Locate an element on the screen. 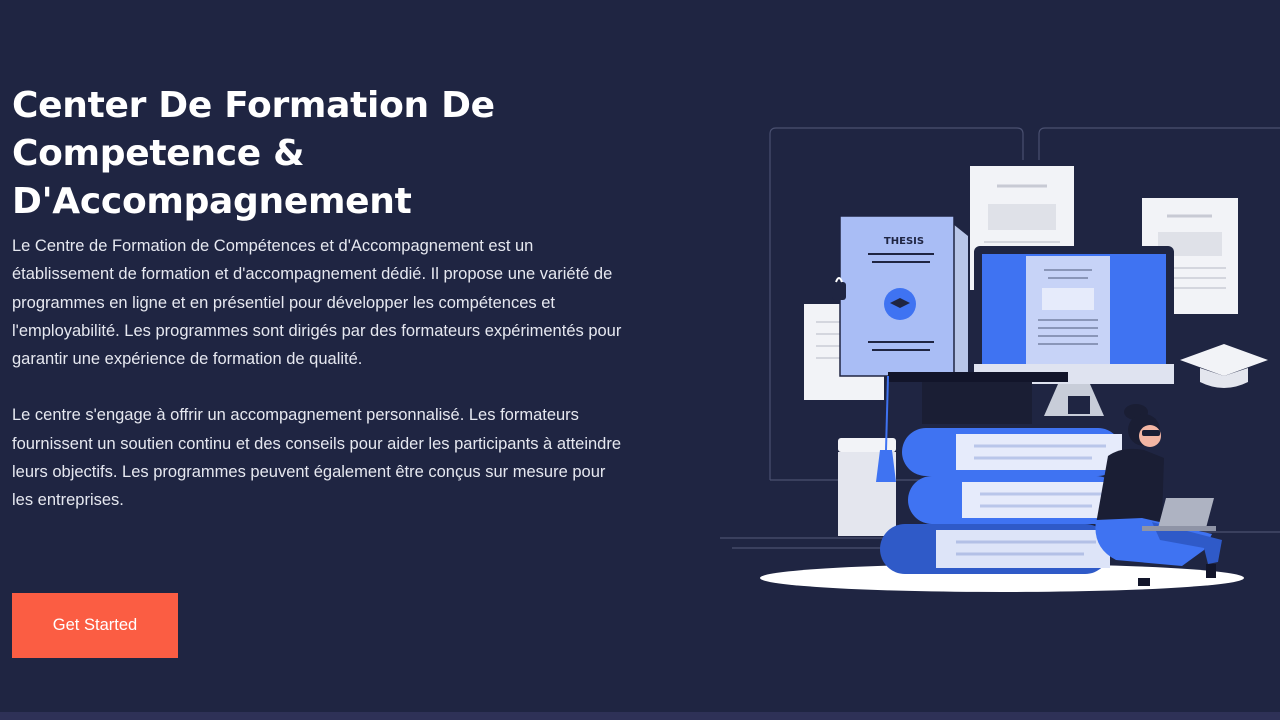 This screenshot has height=720, width=1280. student-with-laptop is located at coordinates (1158, 495).